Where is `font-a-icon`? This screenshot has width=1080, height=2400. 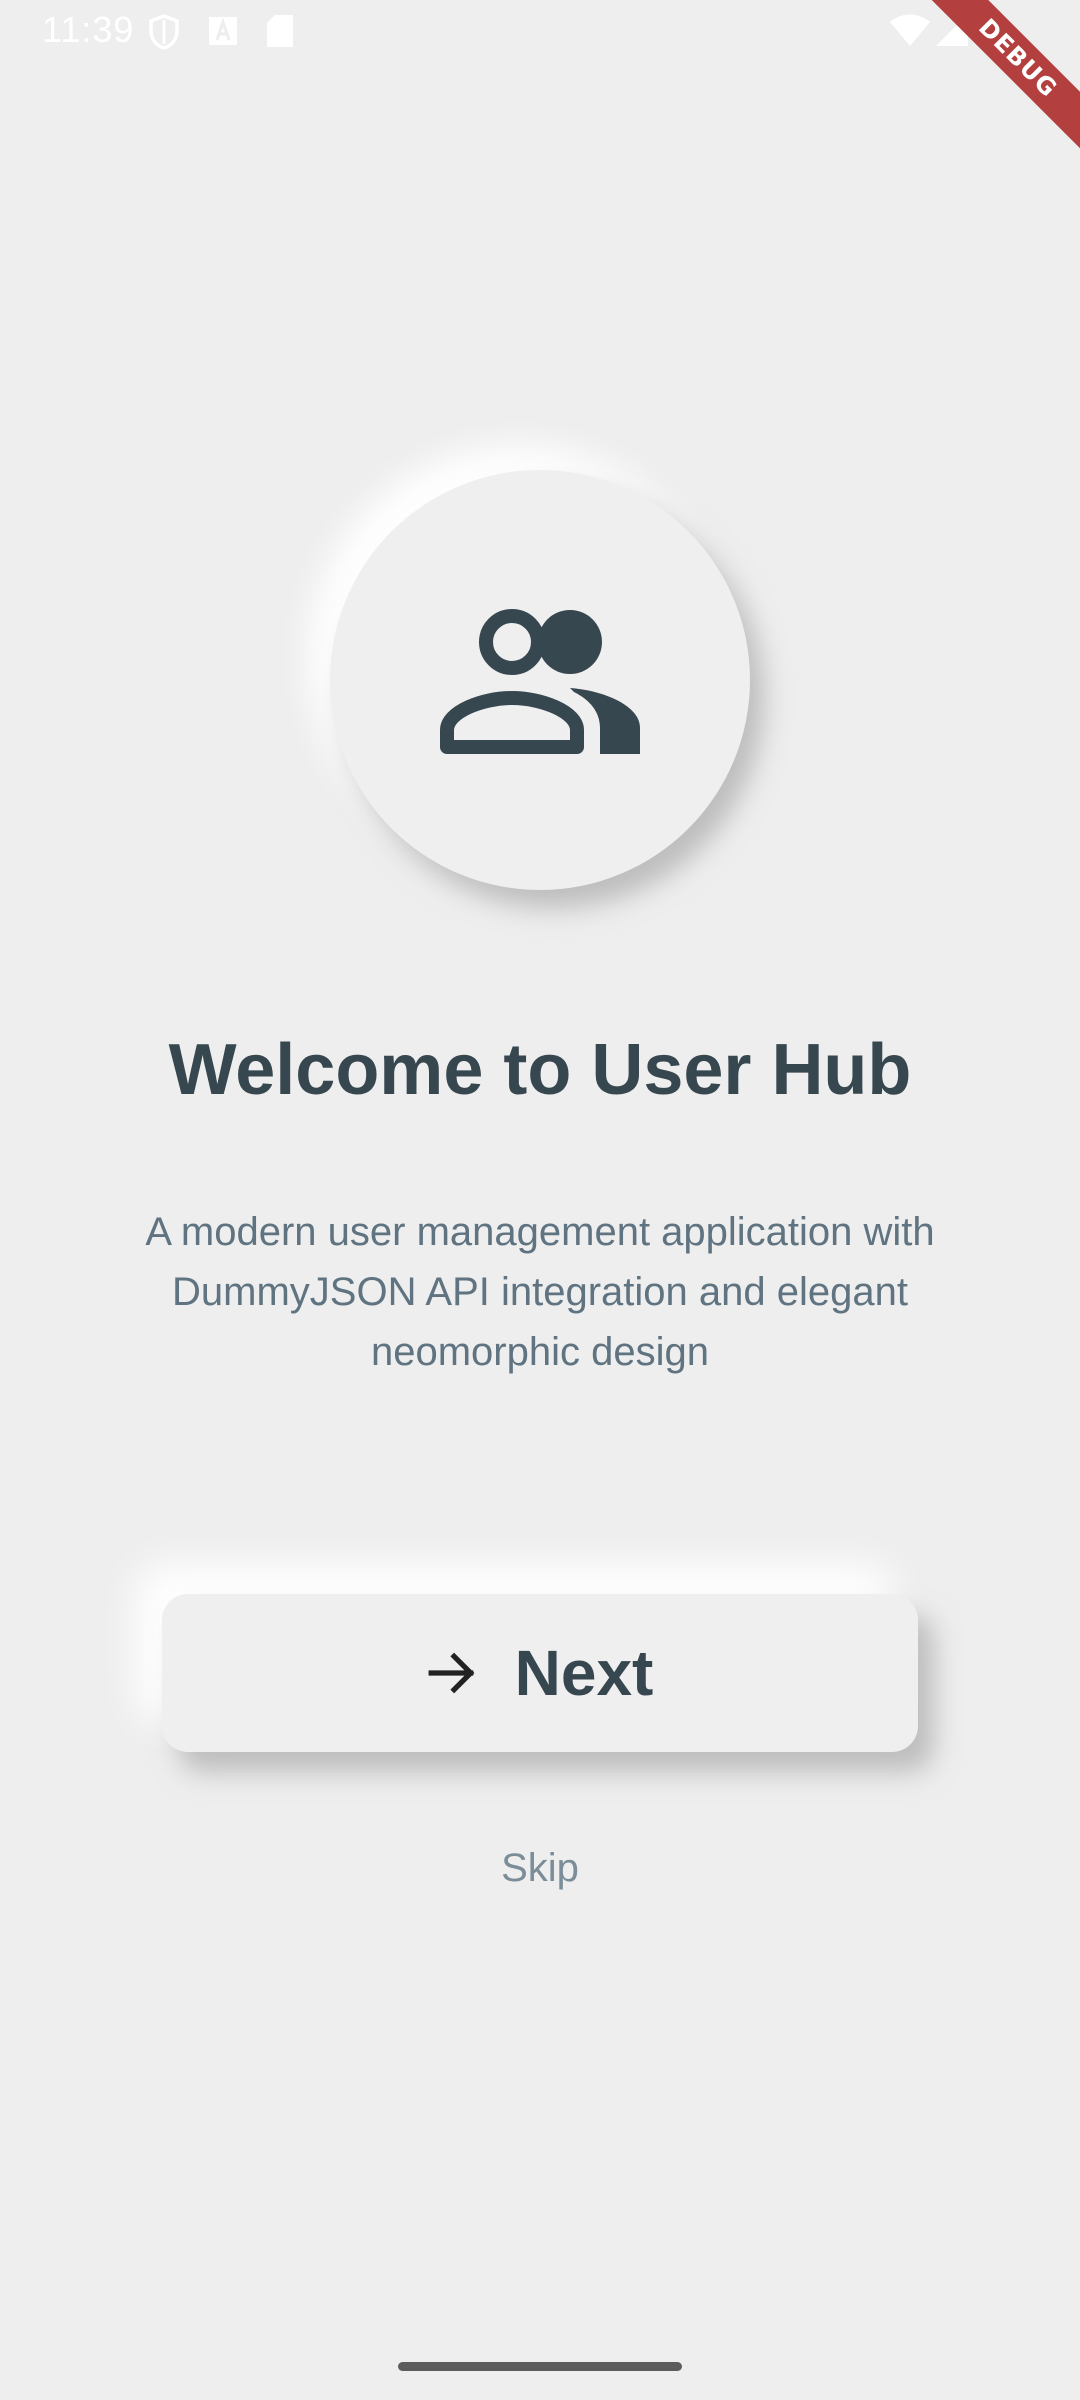
font-a-icon is located at coordinates (223, 33).